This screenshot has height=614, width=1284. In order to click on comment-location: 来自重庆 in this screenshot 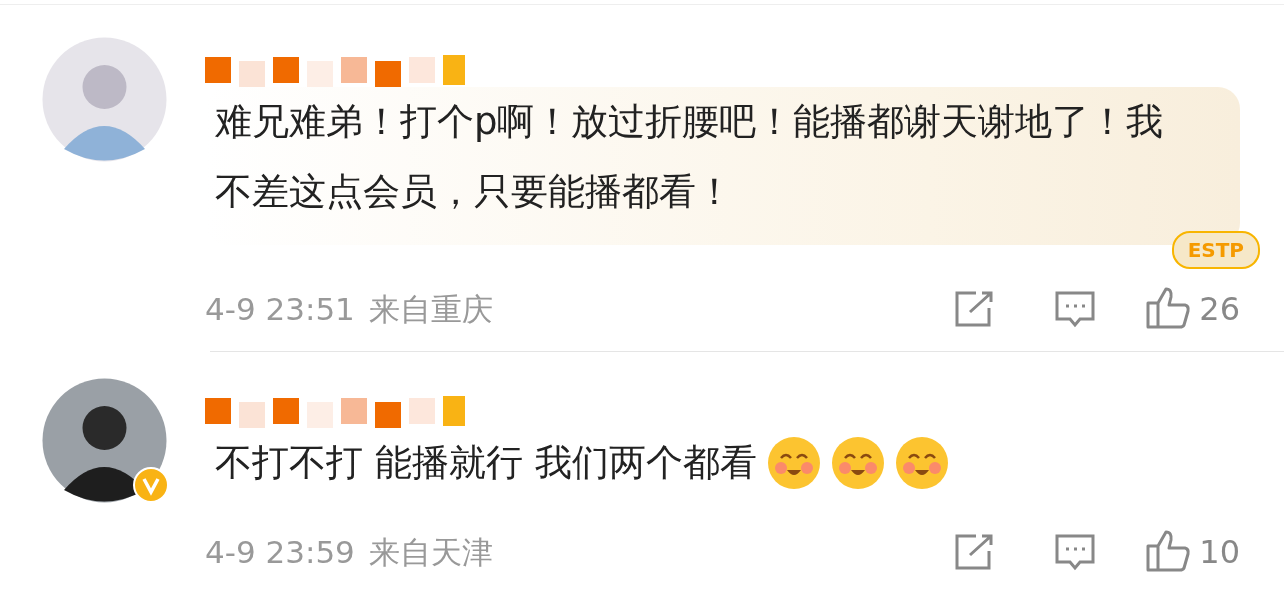, I will do `click(430, 309)`.